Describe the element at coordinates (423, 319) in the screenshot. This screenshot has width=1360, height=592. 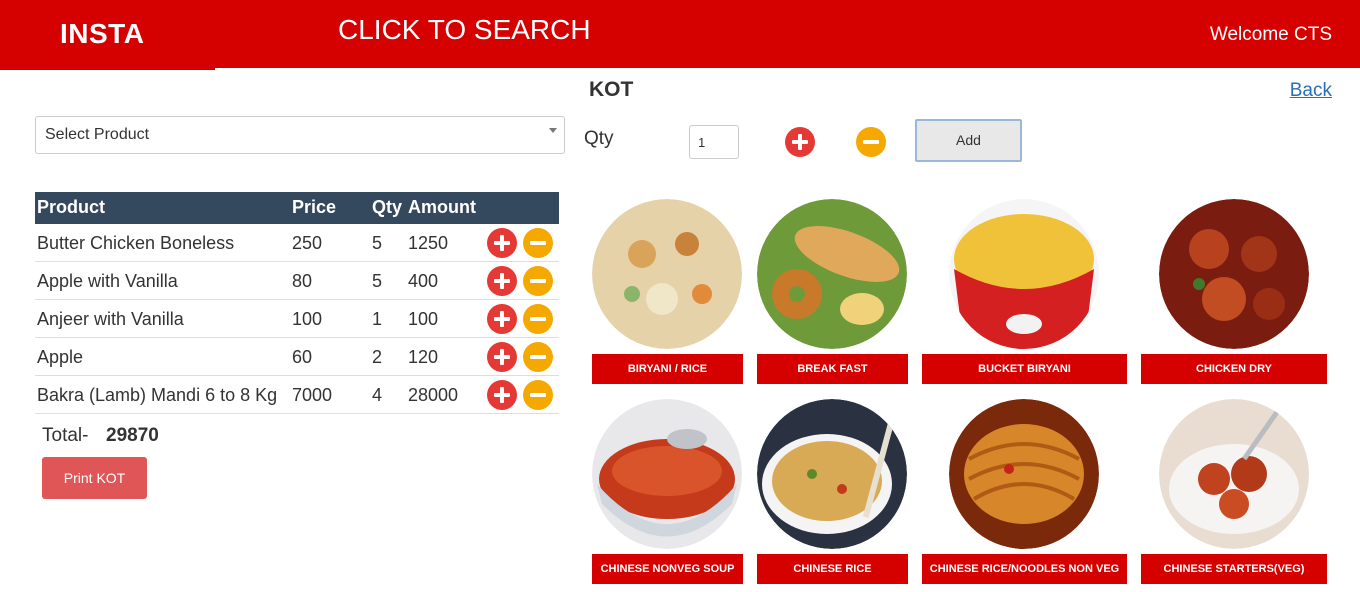
I see `row-amount: 100` at that location.